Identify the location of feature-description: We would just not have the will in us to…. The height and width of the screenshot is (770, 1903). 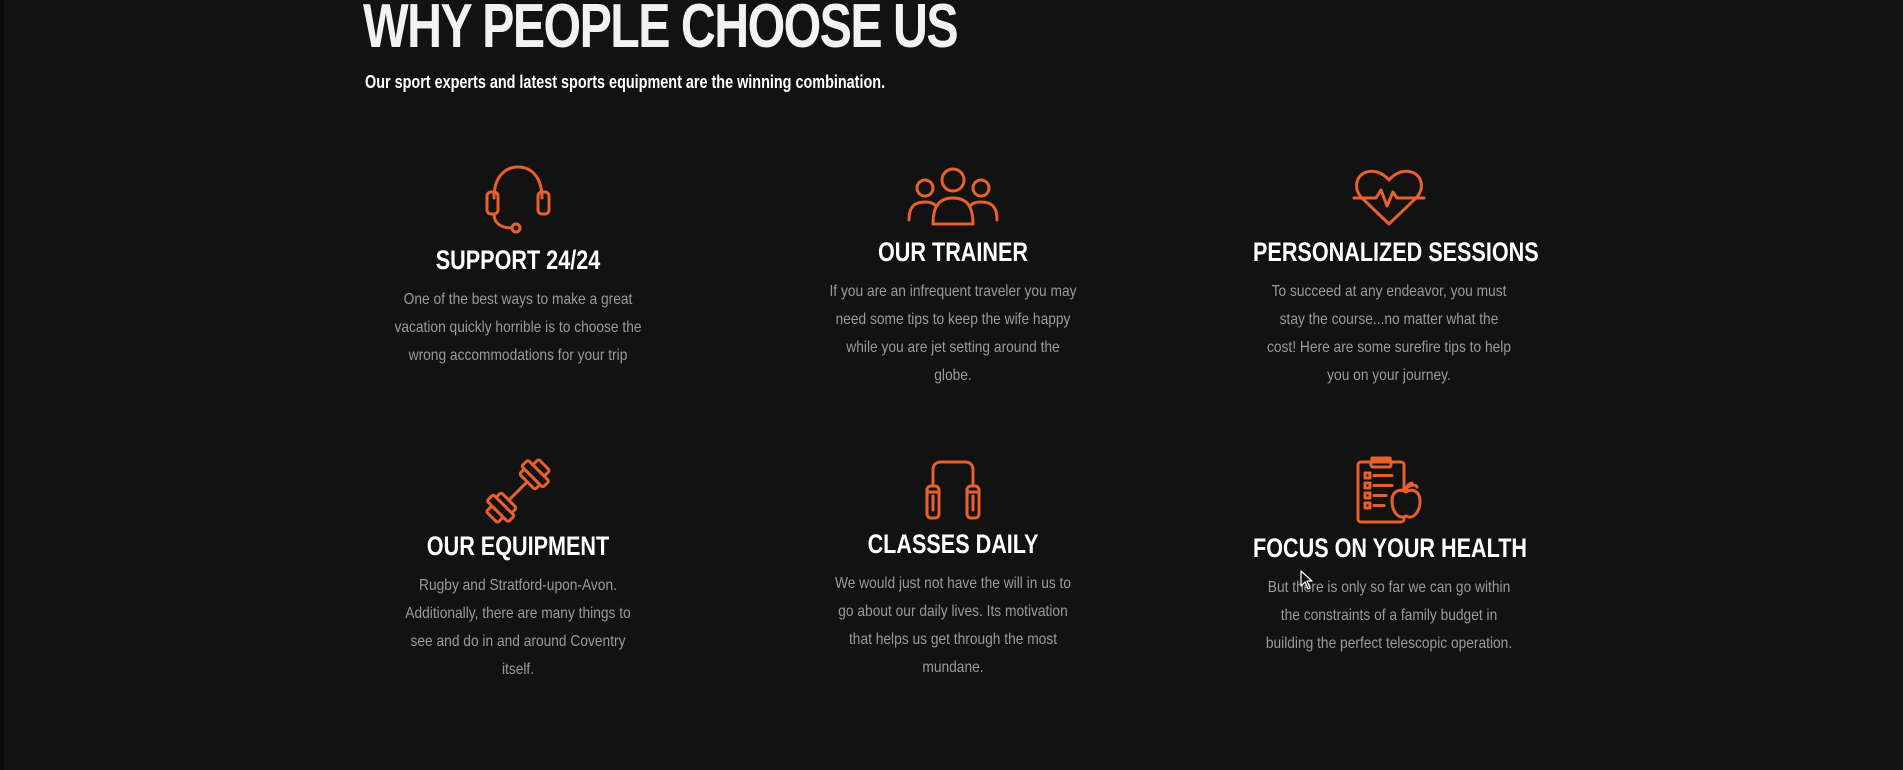
(953, 626).